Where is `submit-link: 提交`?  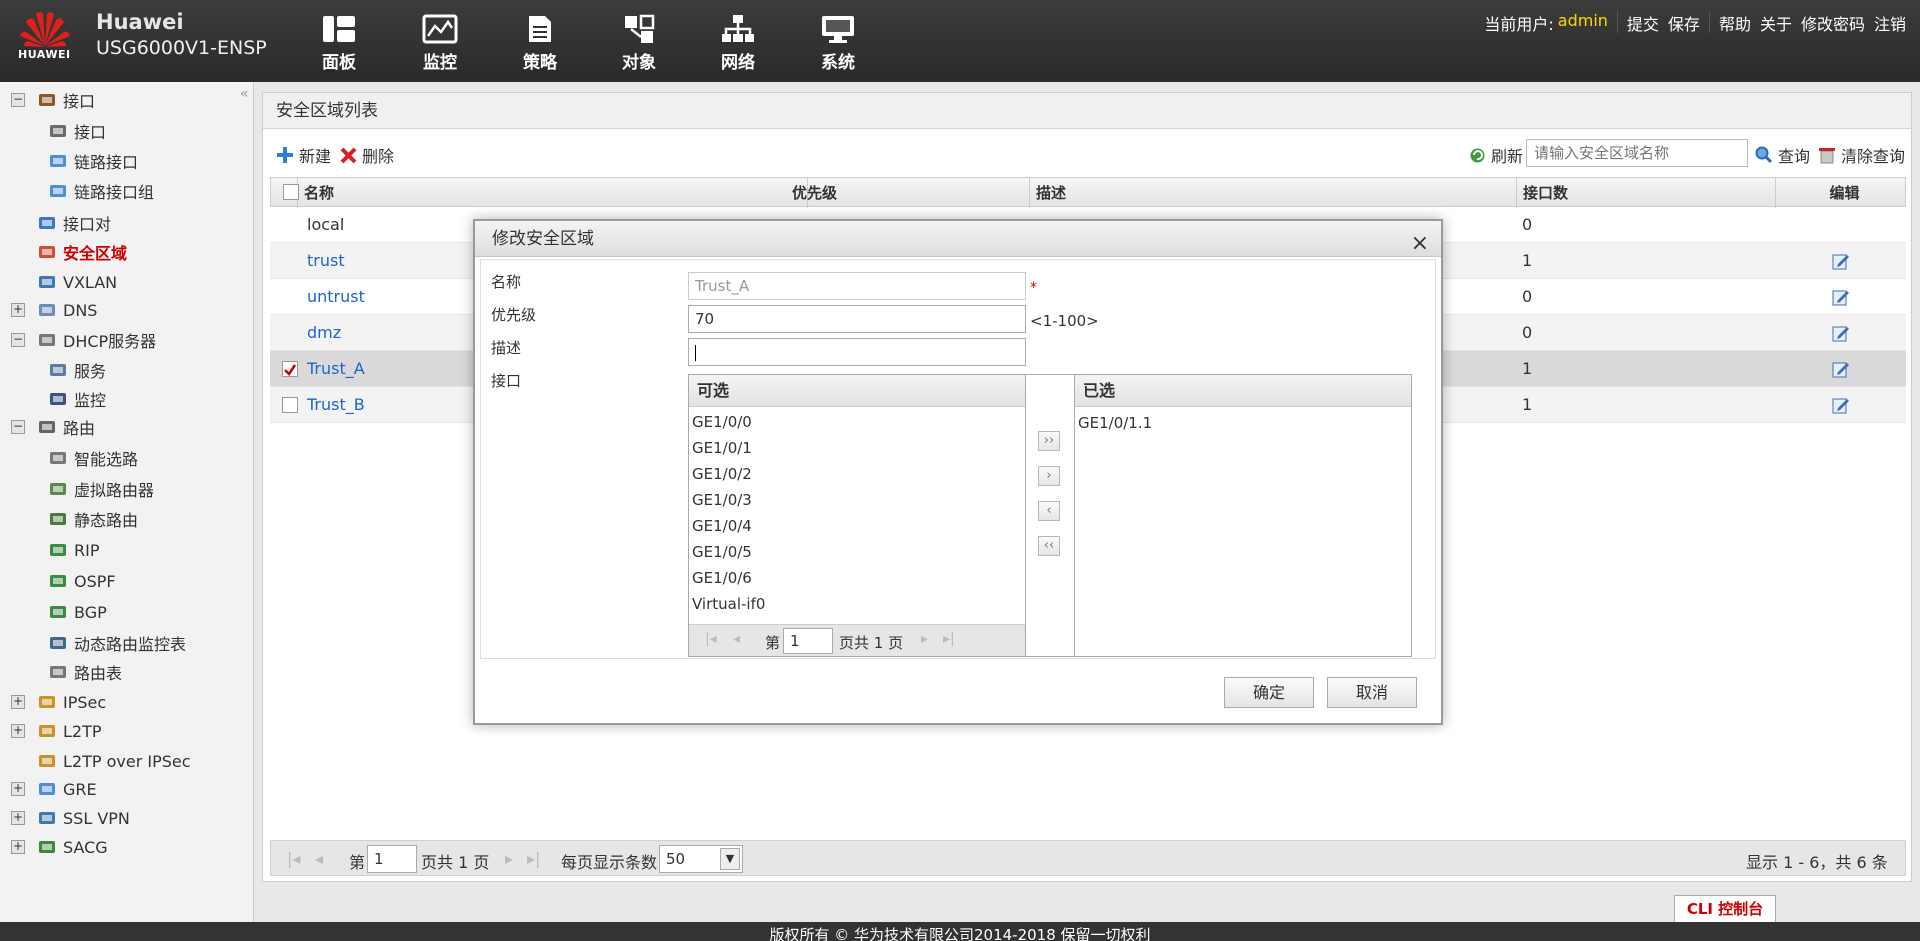 submit-link: 提交 is located at coordinates (1643, 23).